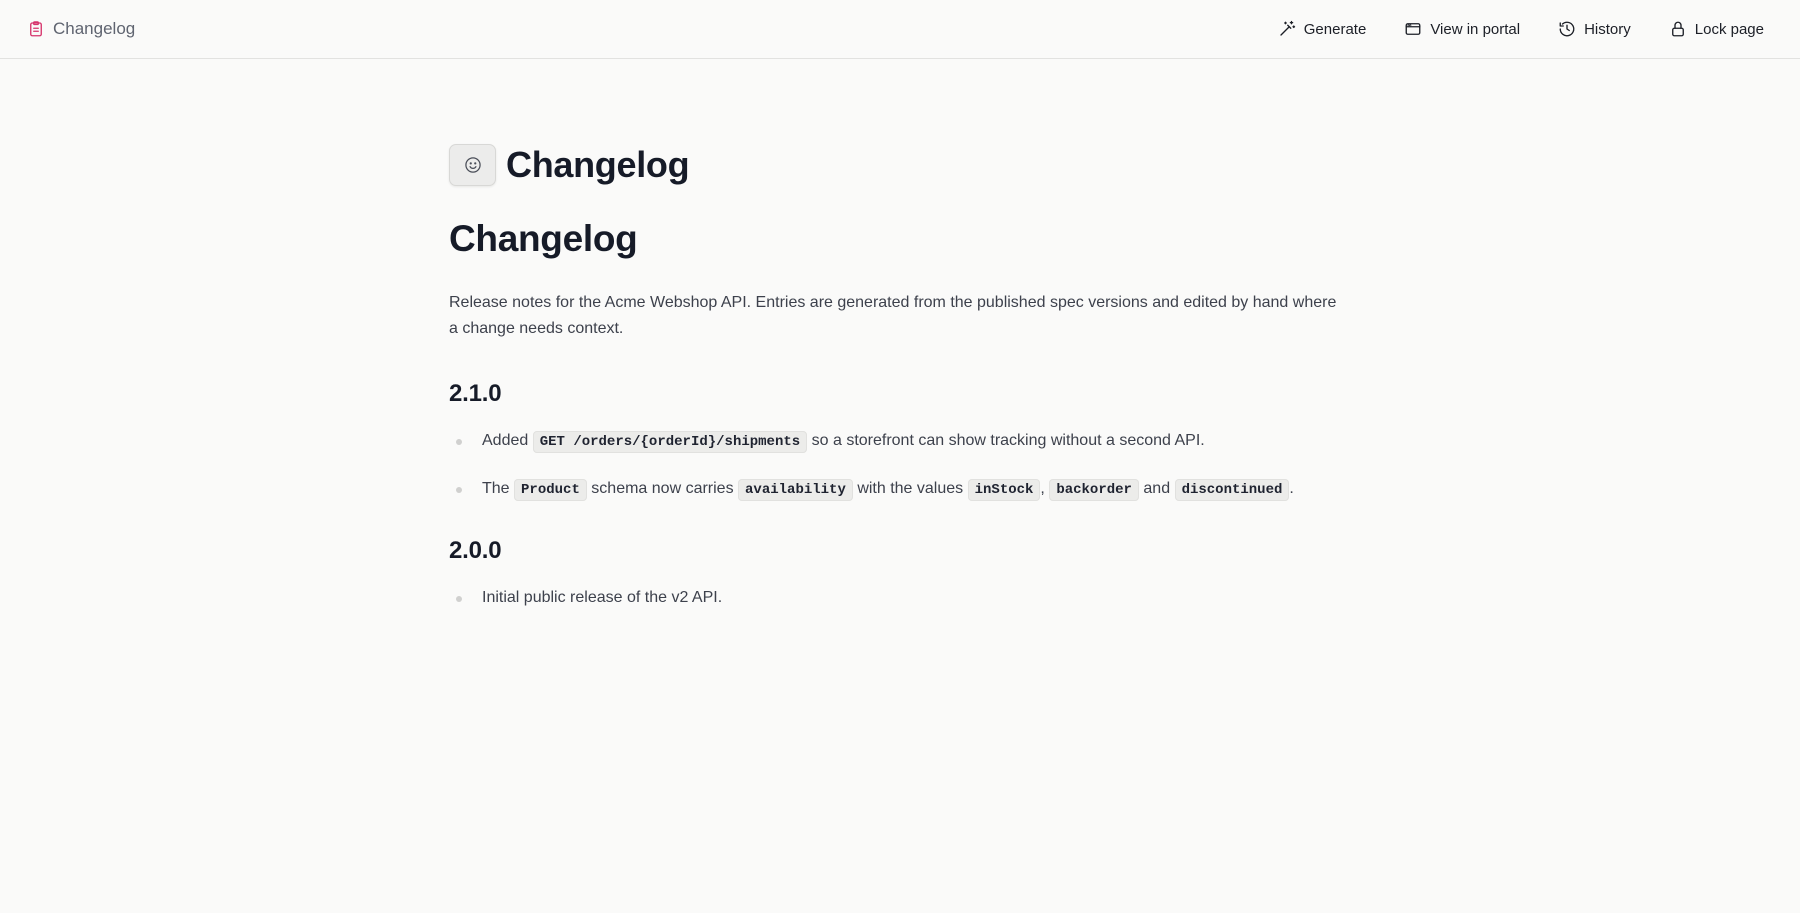 This screenshot has width=1800, height=913. What do you see at coordinates (1232, 489) in the screenshot?
I see `inline-code: discontinued` at bounding box center [1232, 489].